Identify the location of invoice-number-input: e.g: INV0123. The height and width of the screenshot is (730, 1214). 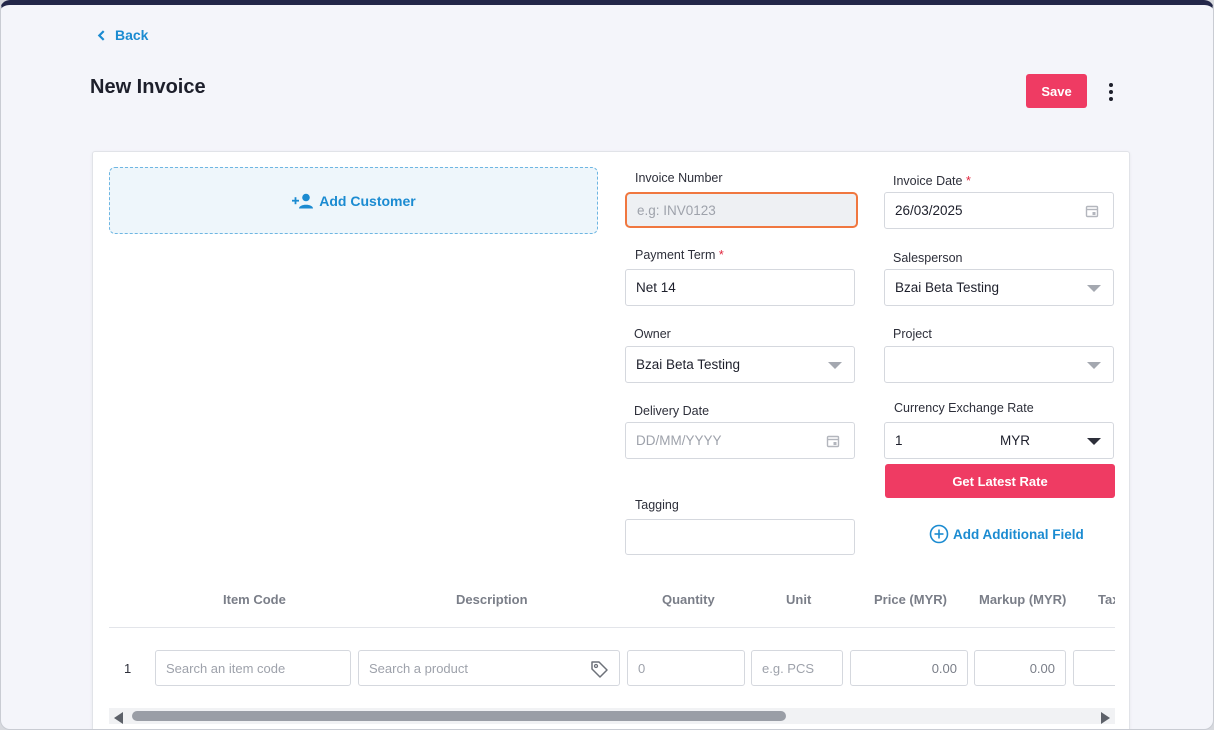
(741, 210).